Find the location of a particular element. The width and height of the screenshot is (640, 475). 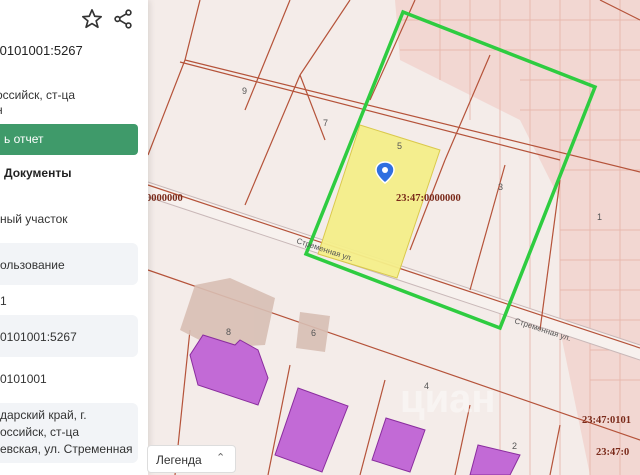

field-value: 1 is located at coordinates (3, 301).